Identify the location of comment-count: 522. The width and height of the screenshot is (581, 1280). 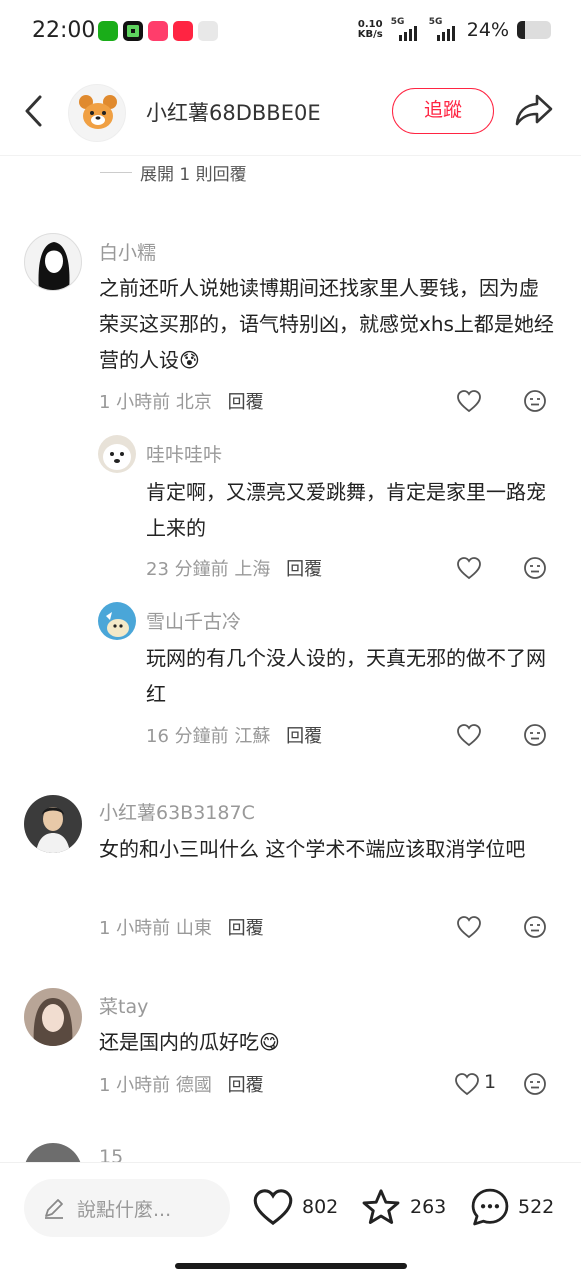
(536, 1207).